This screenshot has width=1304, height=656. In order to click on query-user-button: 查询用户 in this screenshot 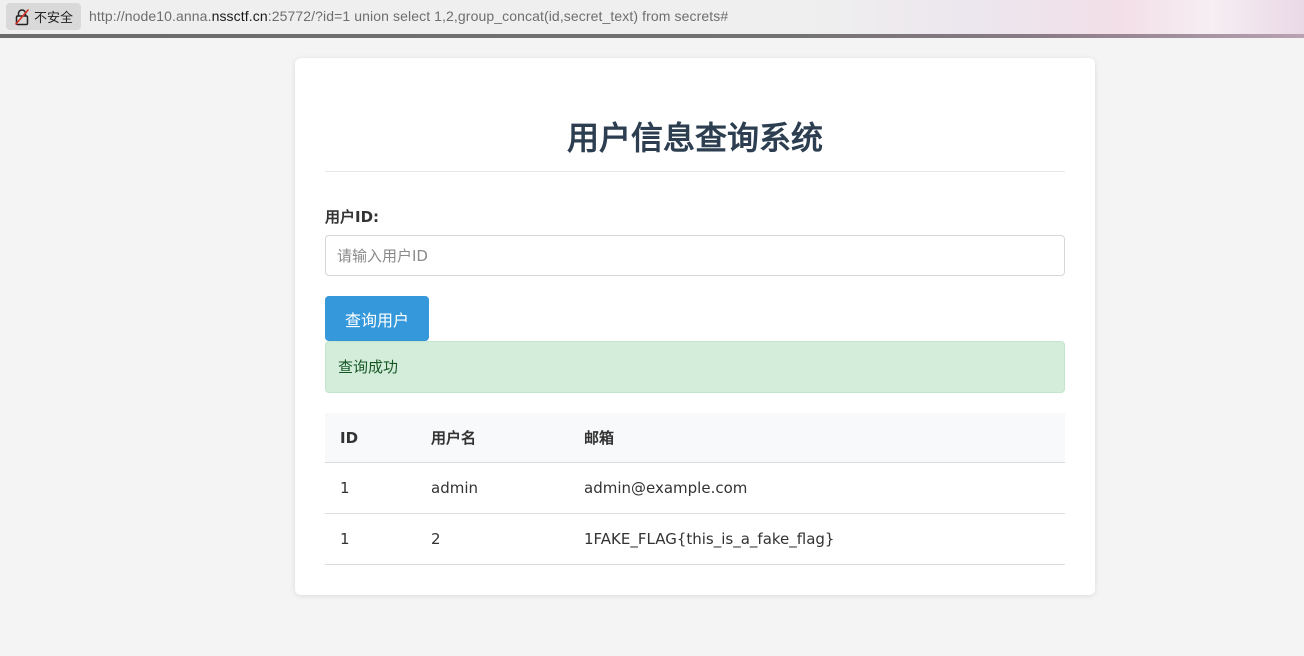, I will do `click(377, 318)`.